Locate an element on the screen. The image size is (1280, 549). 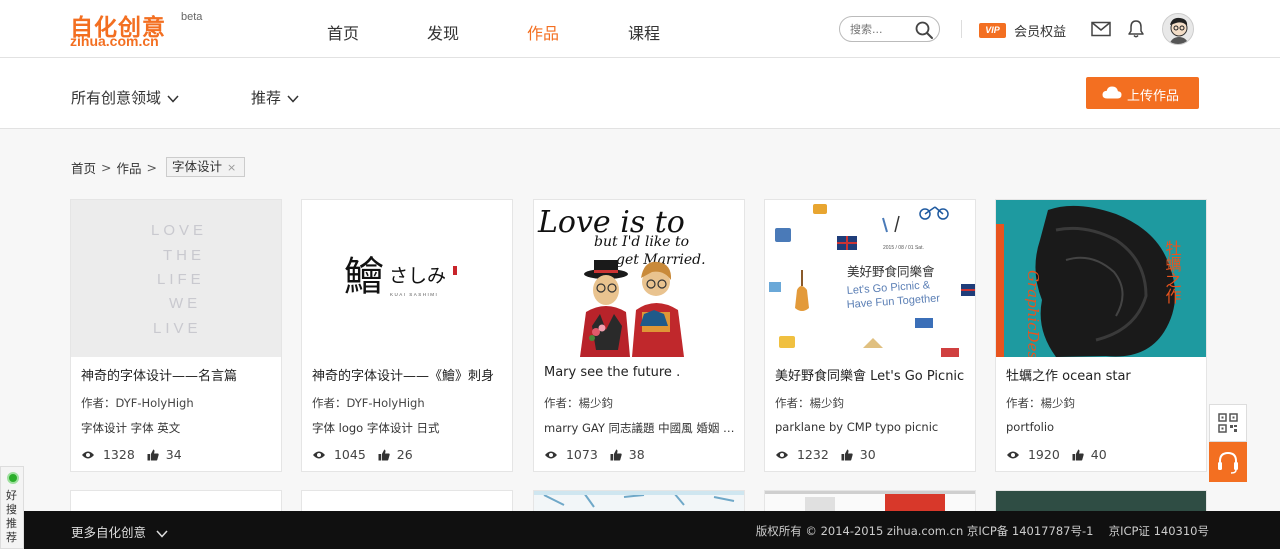
work-title: Mary see the future . is located at coordinates (640, 372).